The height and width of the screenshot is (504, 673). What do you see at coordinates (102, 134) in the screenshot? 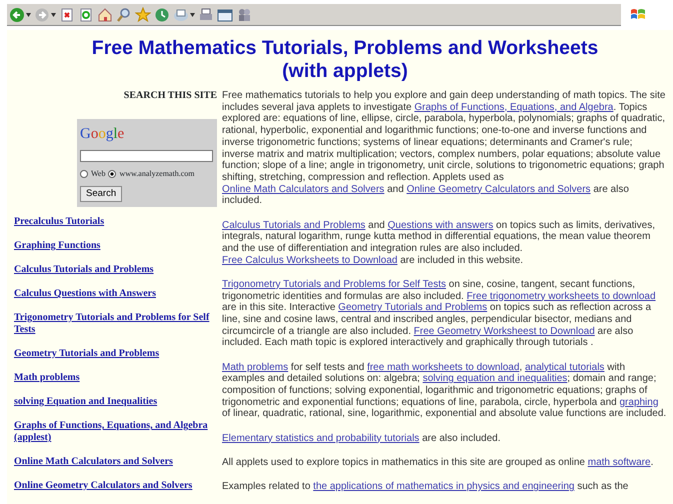
I see `google-logo: Google` at bounding box center [102, 134].